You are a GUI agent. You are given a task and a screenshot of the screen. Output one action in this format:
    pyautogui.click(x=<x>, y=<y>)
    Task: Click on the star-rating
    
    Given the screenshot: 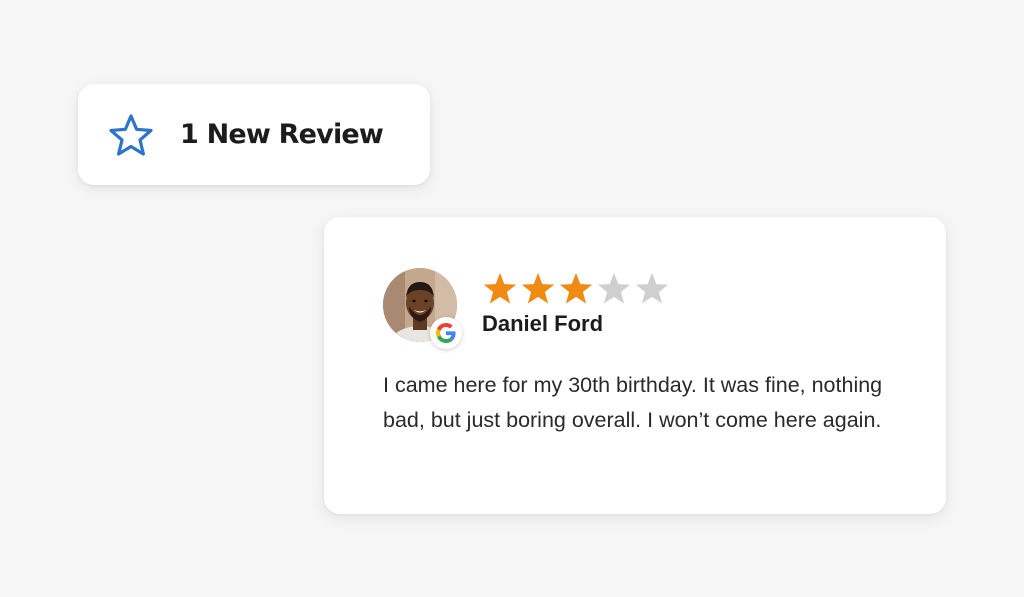 What is the action you would take?
    pyautogui.click(x=576, y=289)
    